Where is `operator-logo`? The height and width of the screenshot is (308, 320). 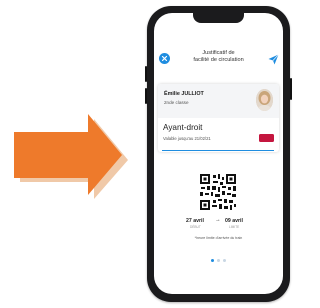 operator-logo is located at coordinates (266, 138).